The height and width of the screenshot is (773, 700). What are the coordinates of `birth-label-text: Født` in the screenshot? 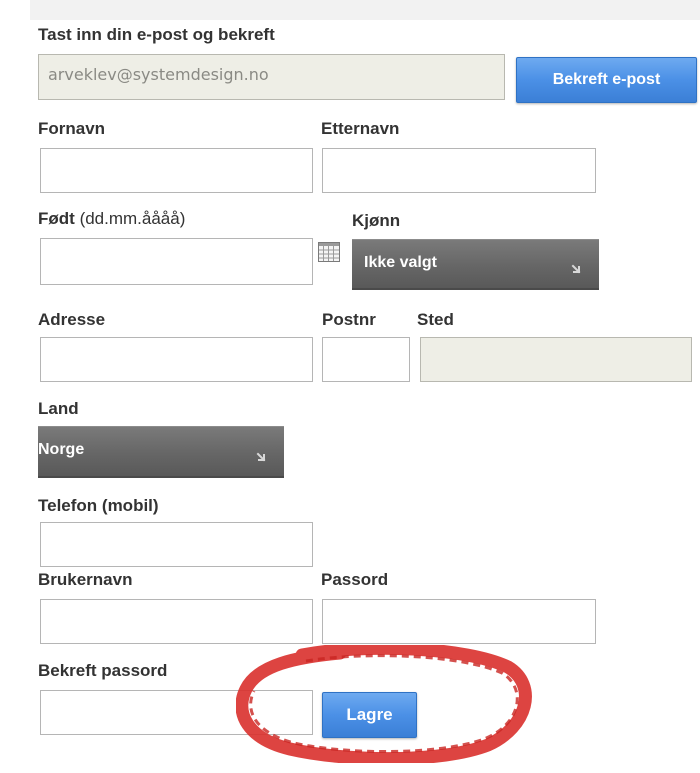 It's located at (56, 218).